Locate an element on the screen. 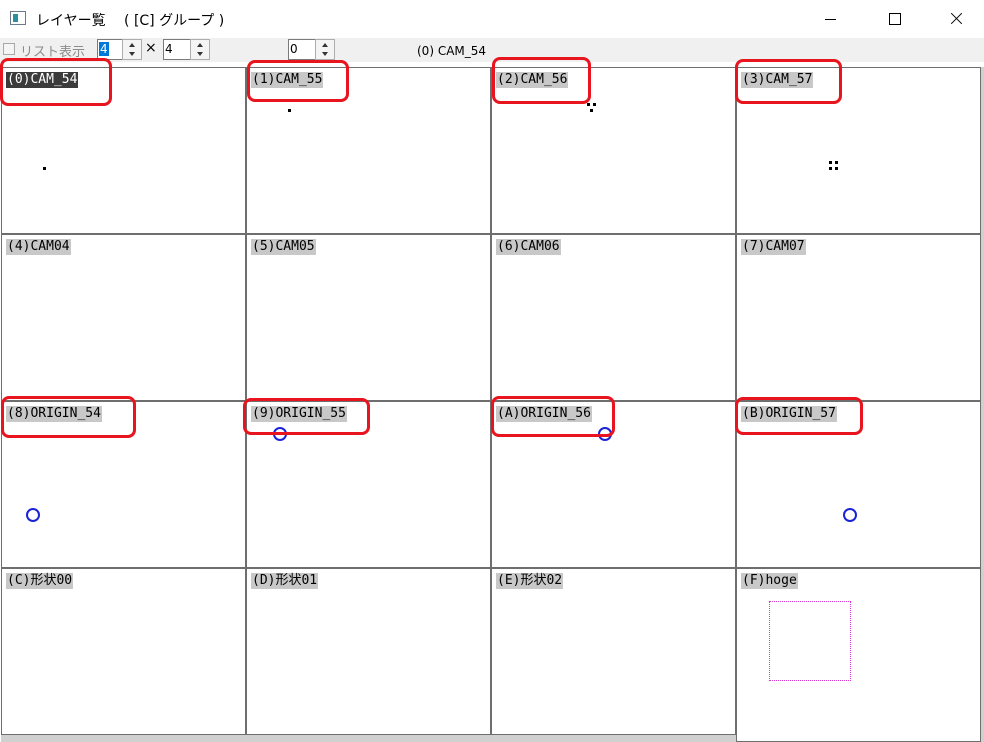 This screenshot has height=742, width=984. minimize-button is located at coordinates (830, 19).